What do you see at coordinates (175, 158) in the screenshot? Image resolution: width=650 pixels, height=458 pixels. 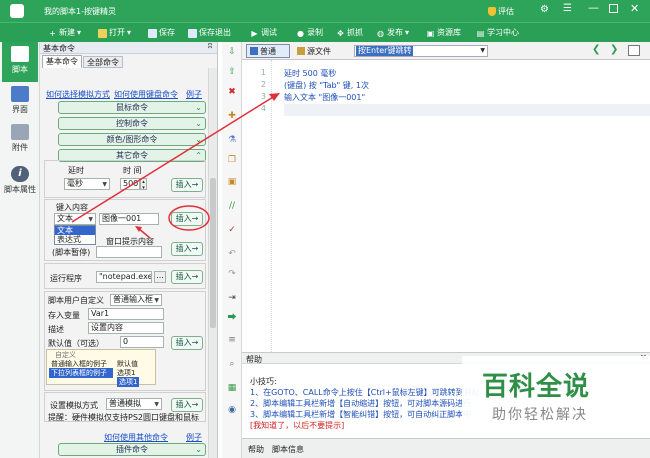 I see `annotation-arrow` at bounding box center [175, 158].